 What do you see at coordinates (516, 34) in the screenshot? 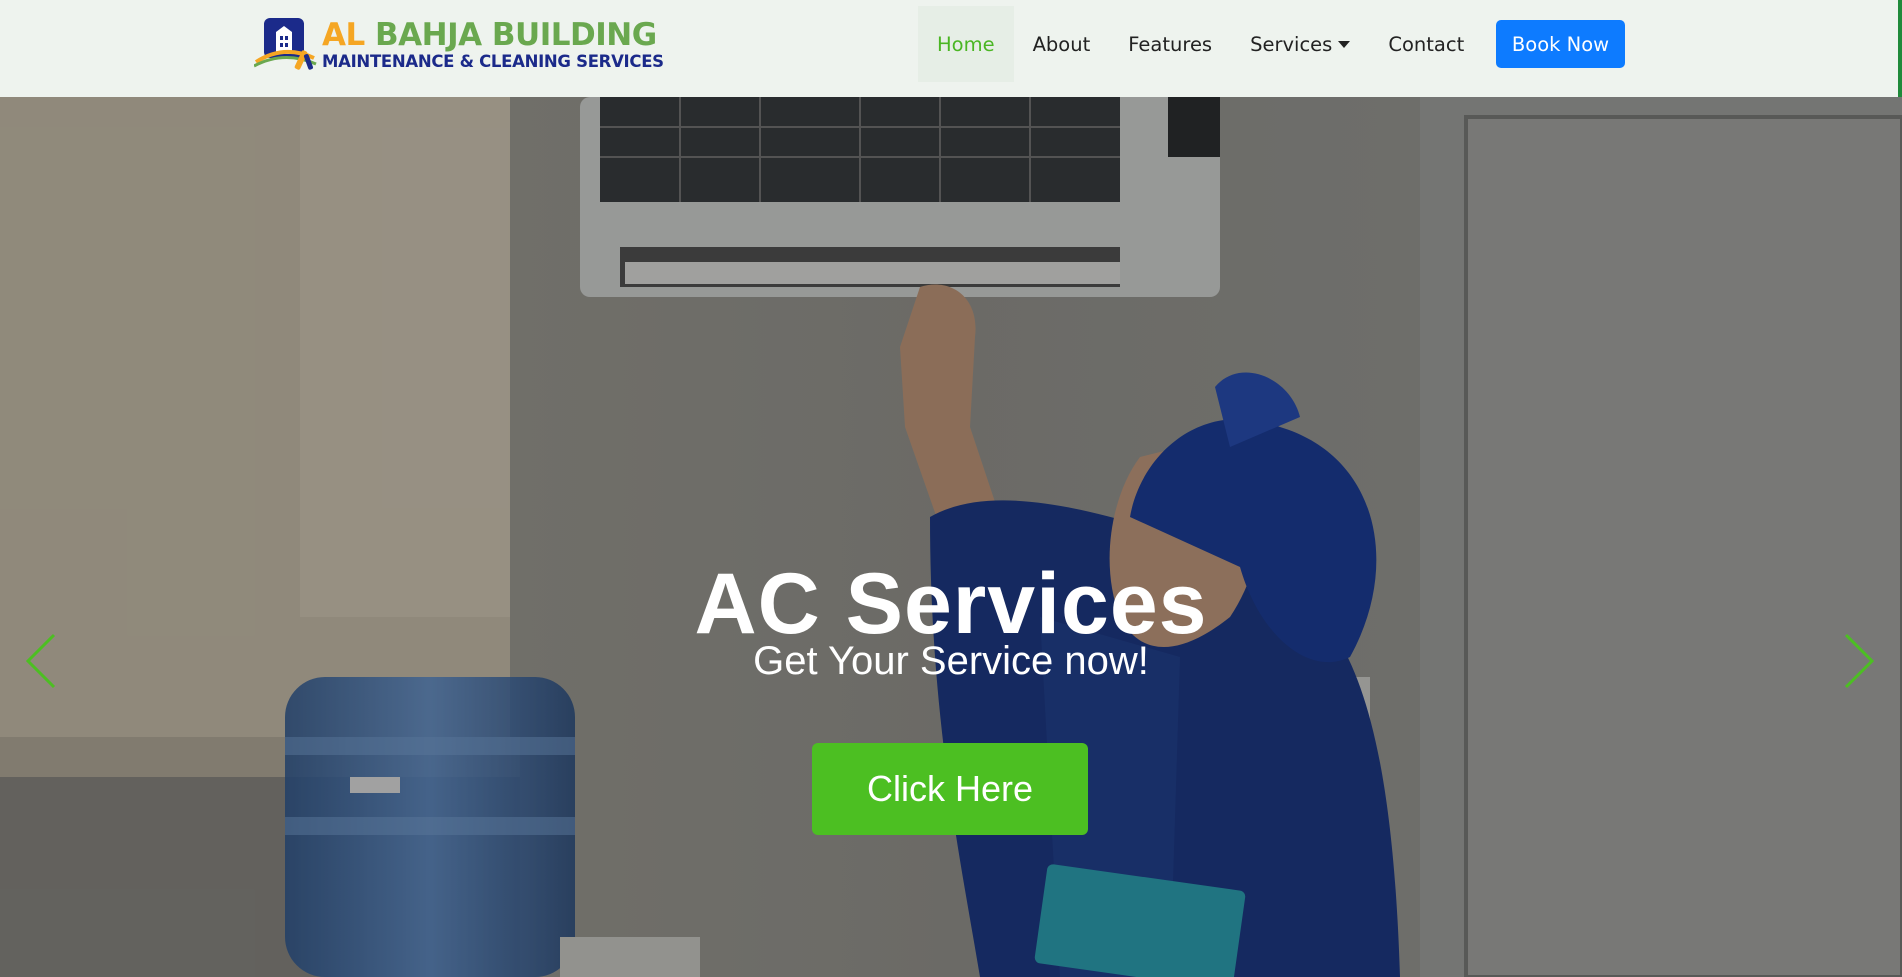
I see `brand-name-part2: BAHJA BUILDING` at bounding box center [516, 34].